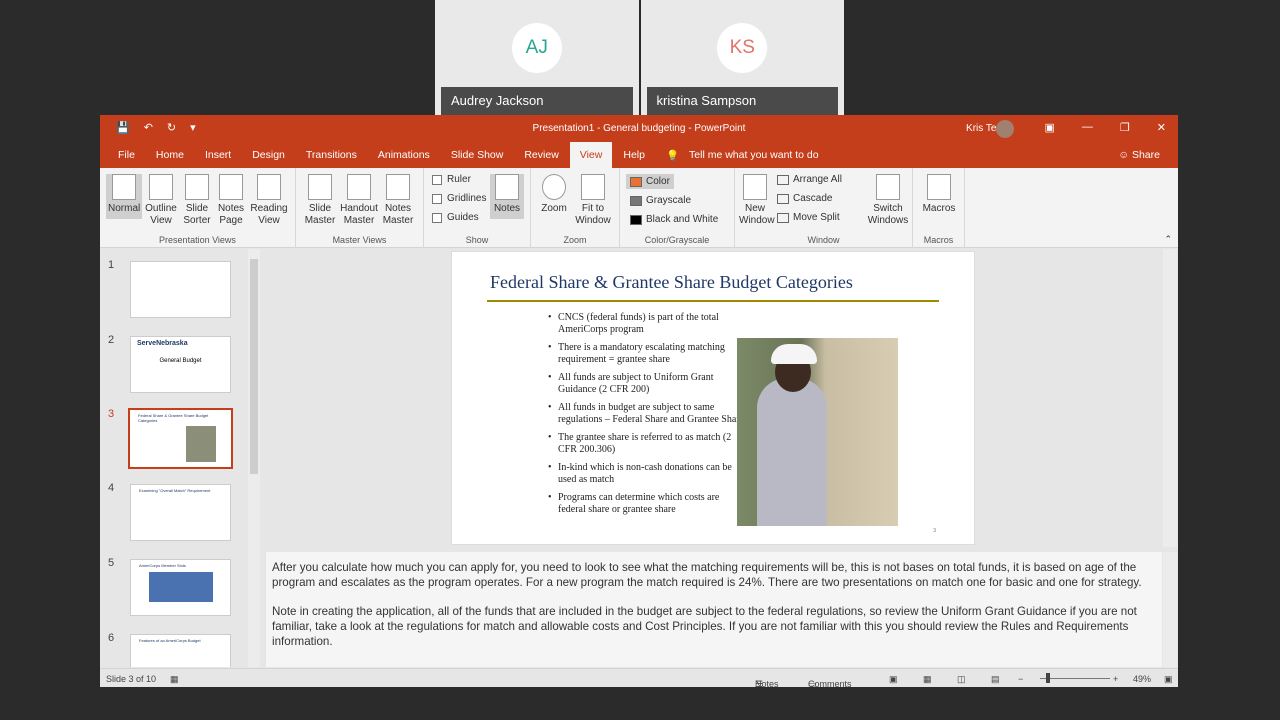  What do you see at coordinates (961, 679) in the screenshot?
I see `reading-view-status-icon: ◫` at bounding box center [961, 679].